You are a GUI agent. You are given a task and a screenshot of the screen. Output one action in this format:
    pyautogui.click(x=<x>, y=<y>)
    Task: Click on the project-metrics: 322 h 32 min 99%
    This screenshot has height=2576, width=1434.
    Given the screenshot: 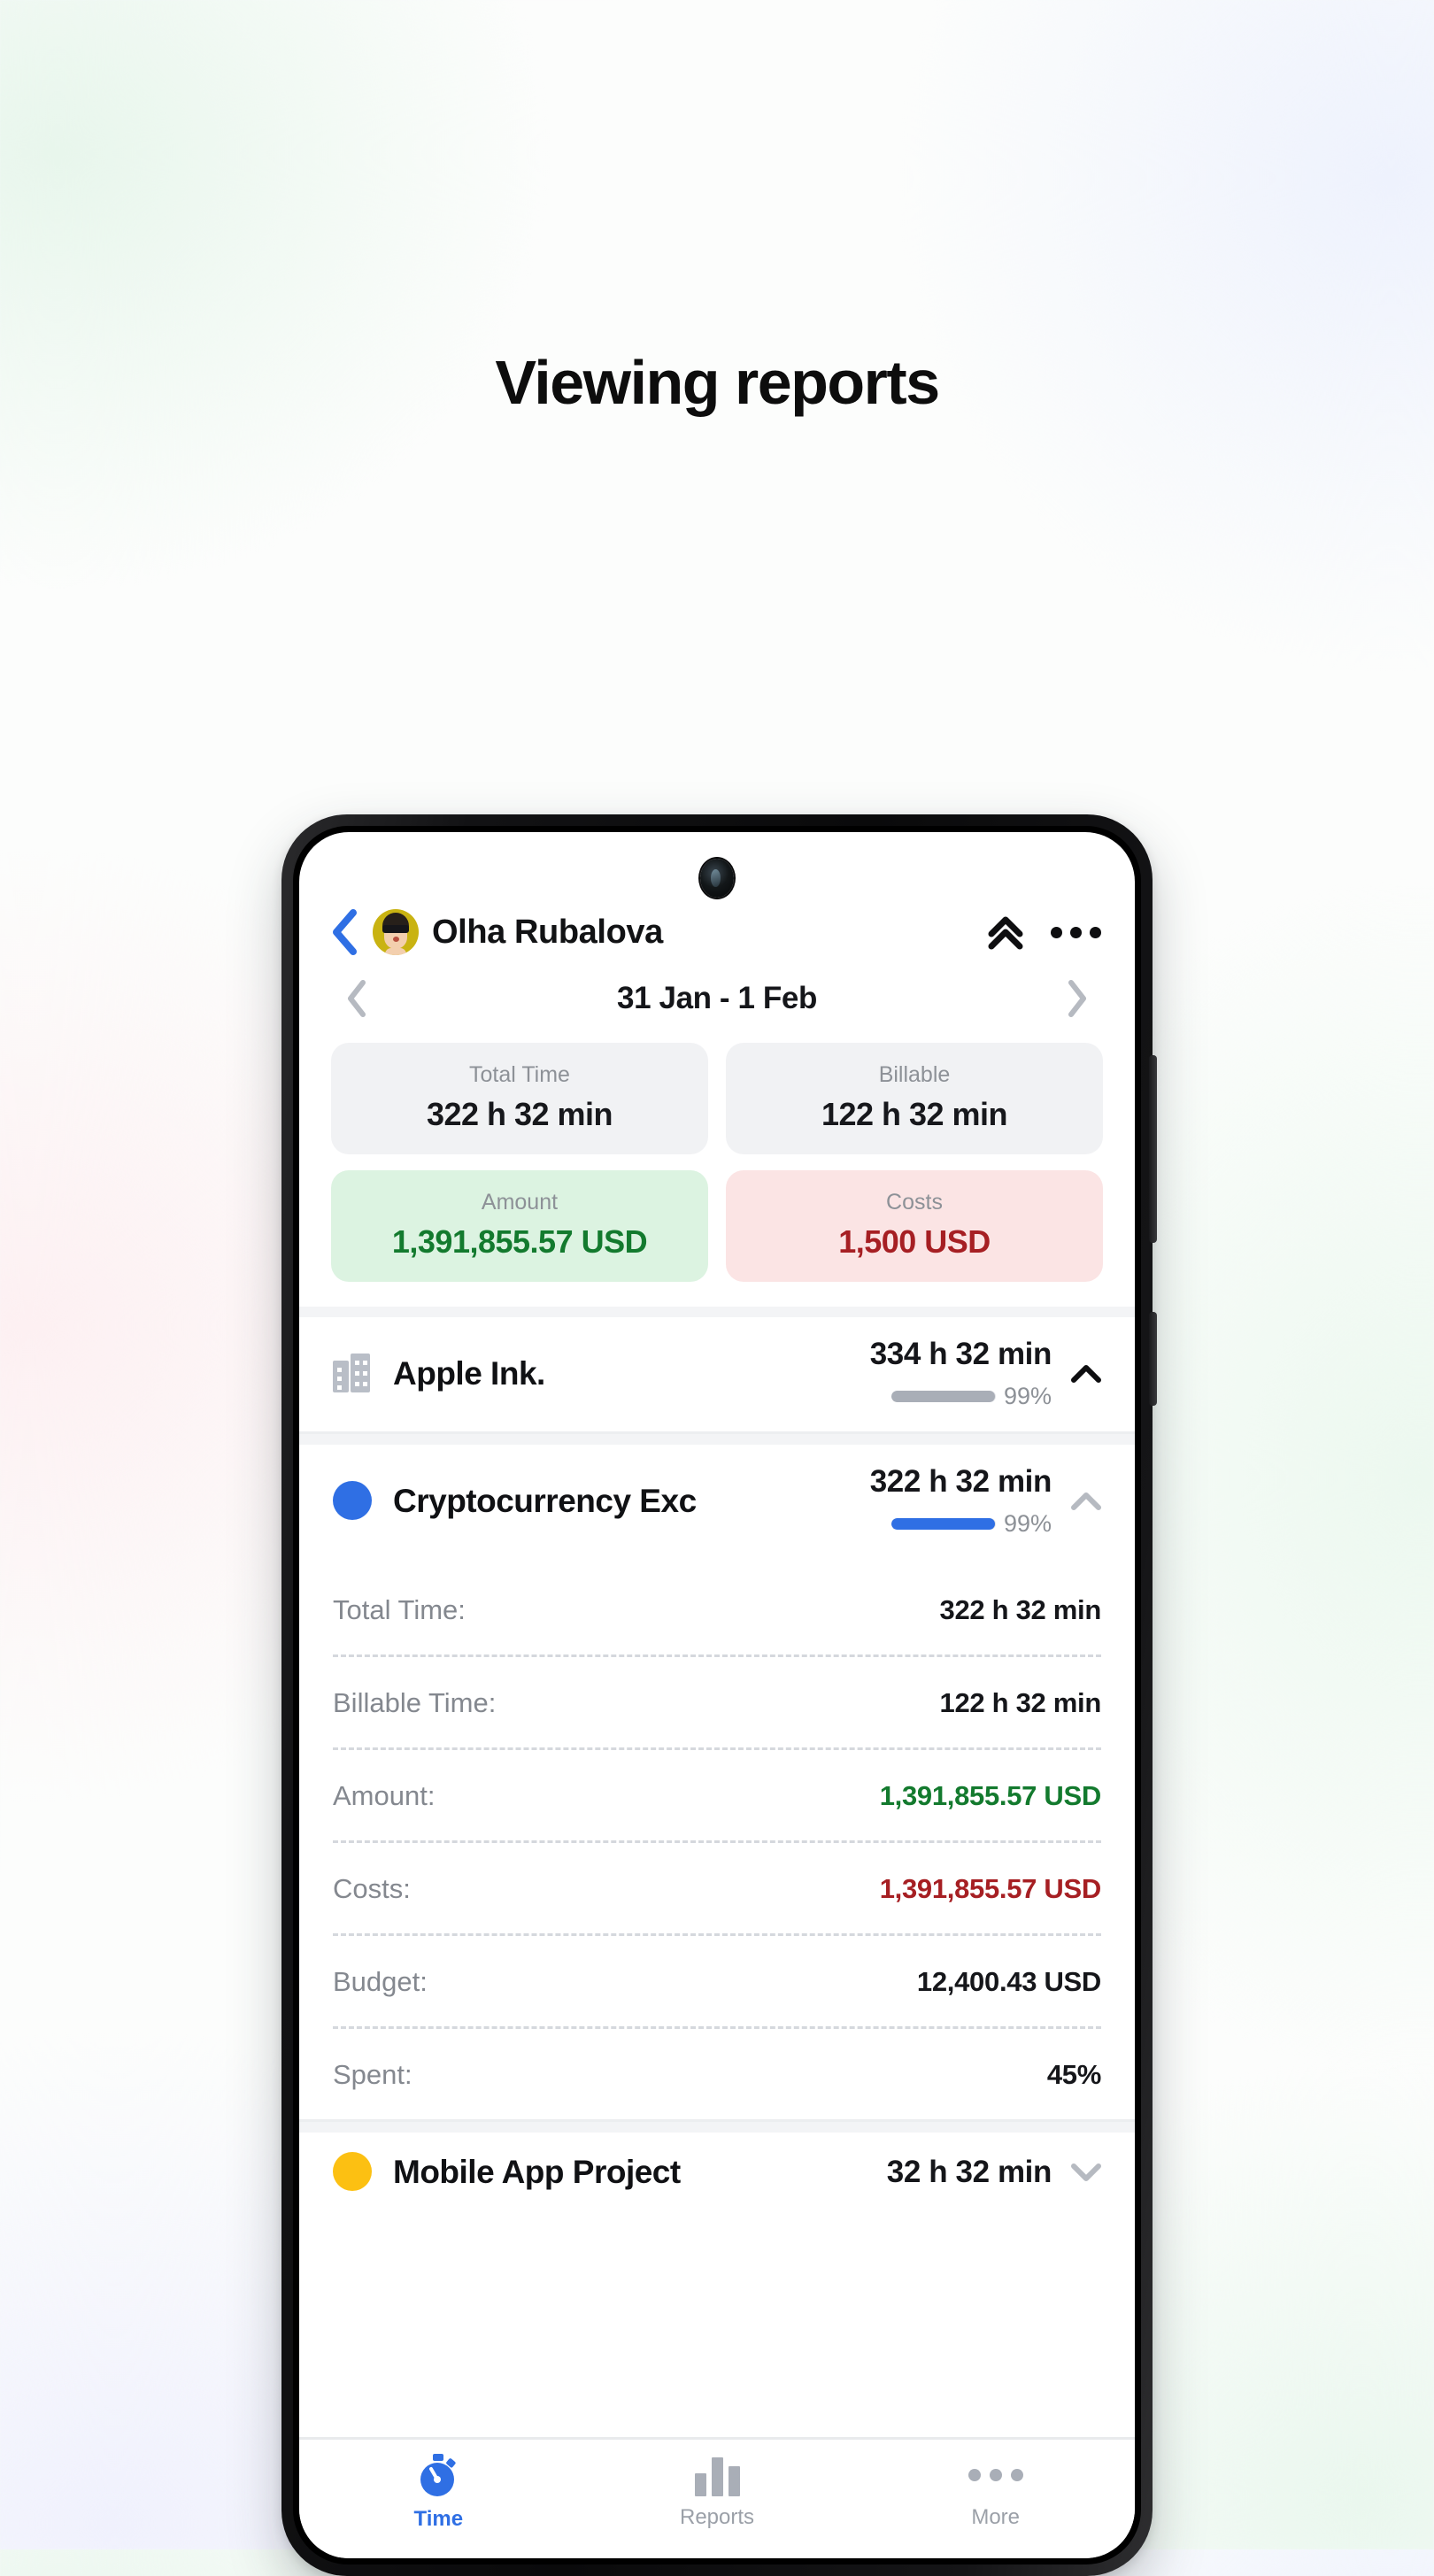 What is the action you would take?
    pyautogui.click(x=986, y=1501)
    